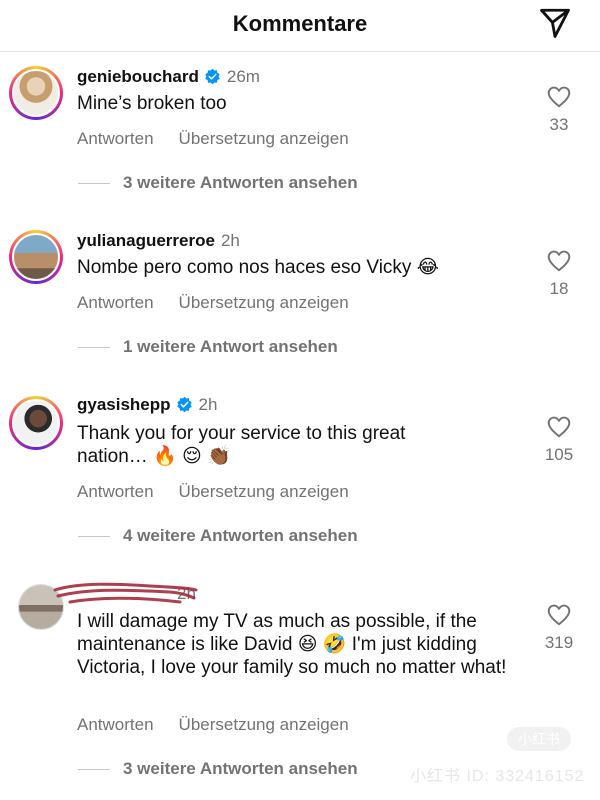 This screenshot has height=800, width=600. I want to click on like-area: 105, so click(559, 439).